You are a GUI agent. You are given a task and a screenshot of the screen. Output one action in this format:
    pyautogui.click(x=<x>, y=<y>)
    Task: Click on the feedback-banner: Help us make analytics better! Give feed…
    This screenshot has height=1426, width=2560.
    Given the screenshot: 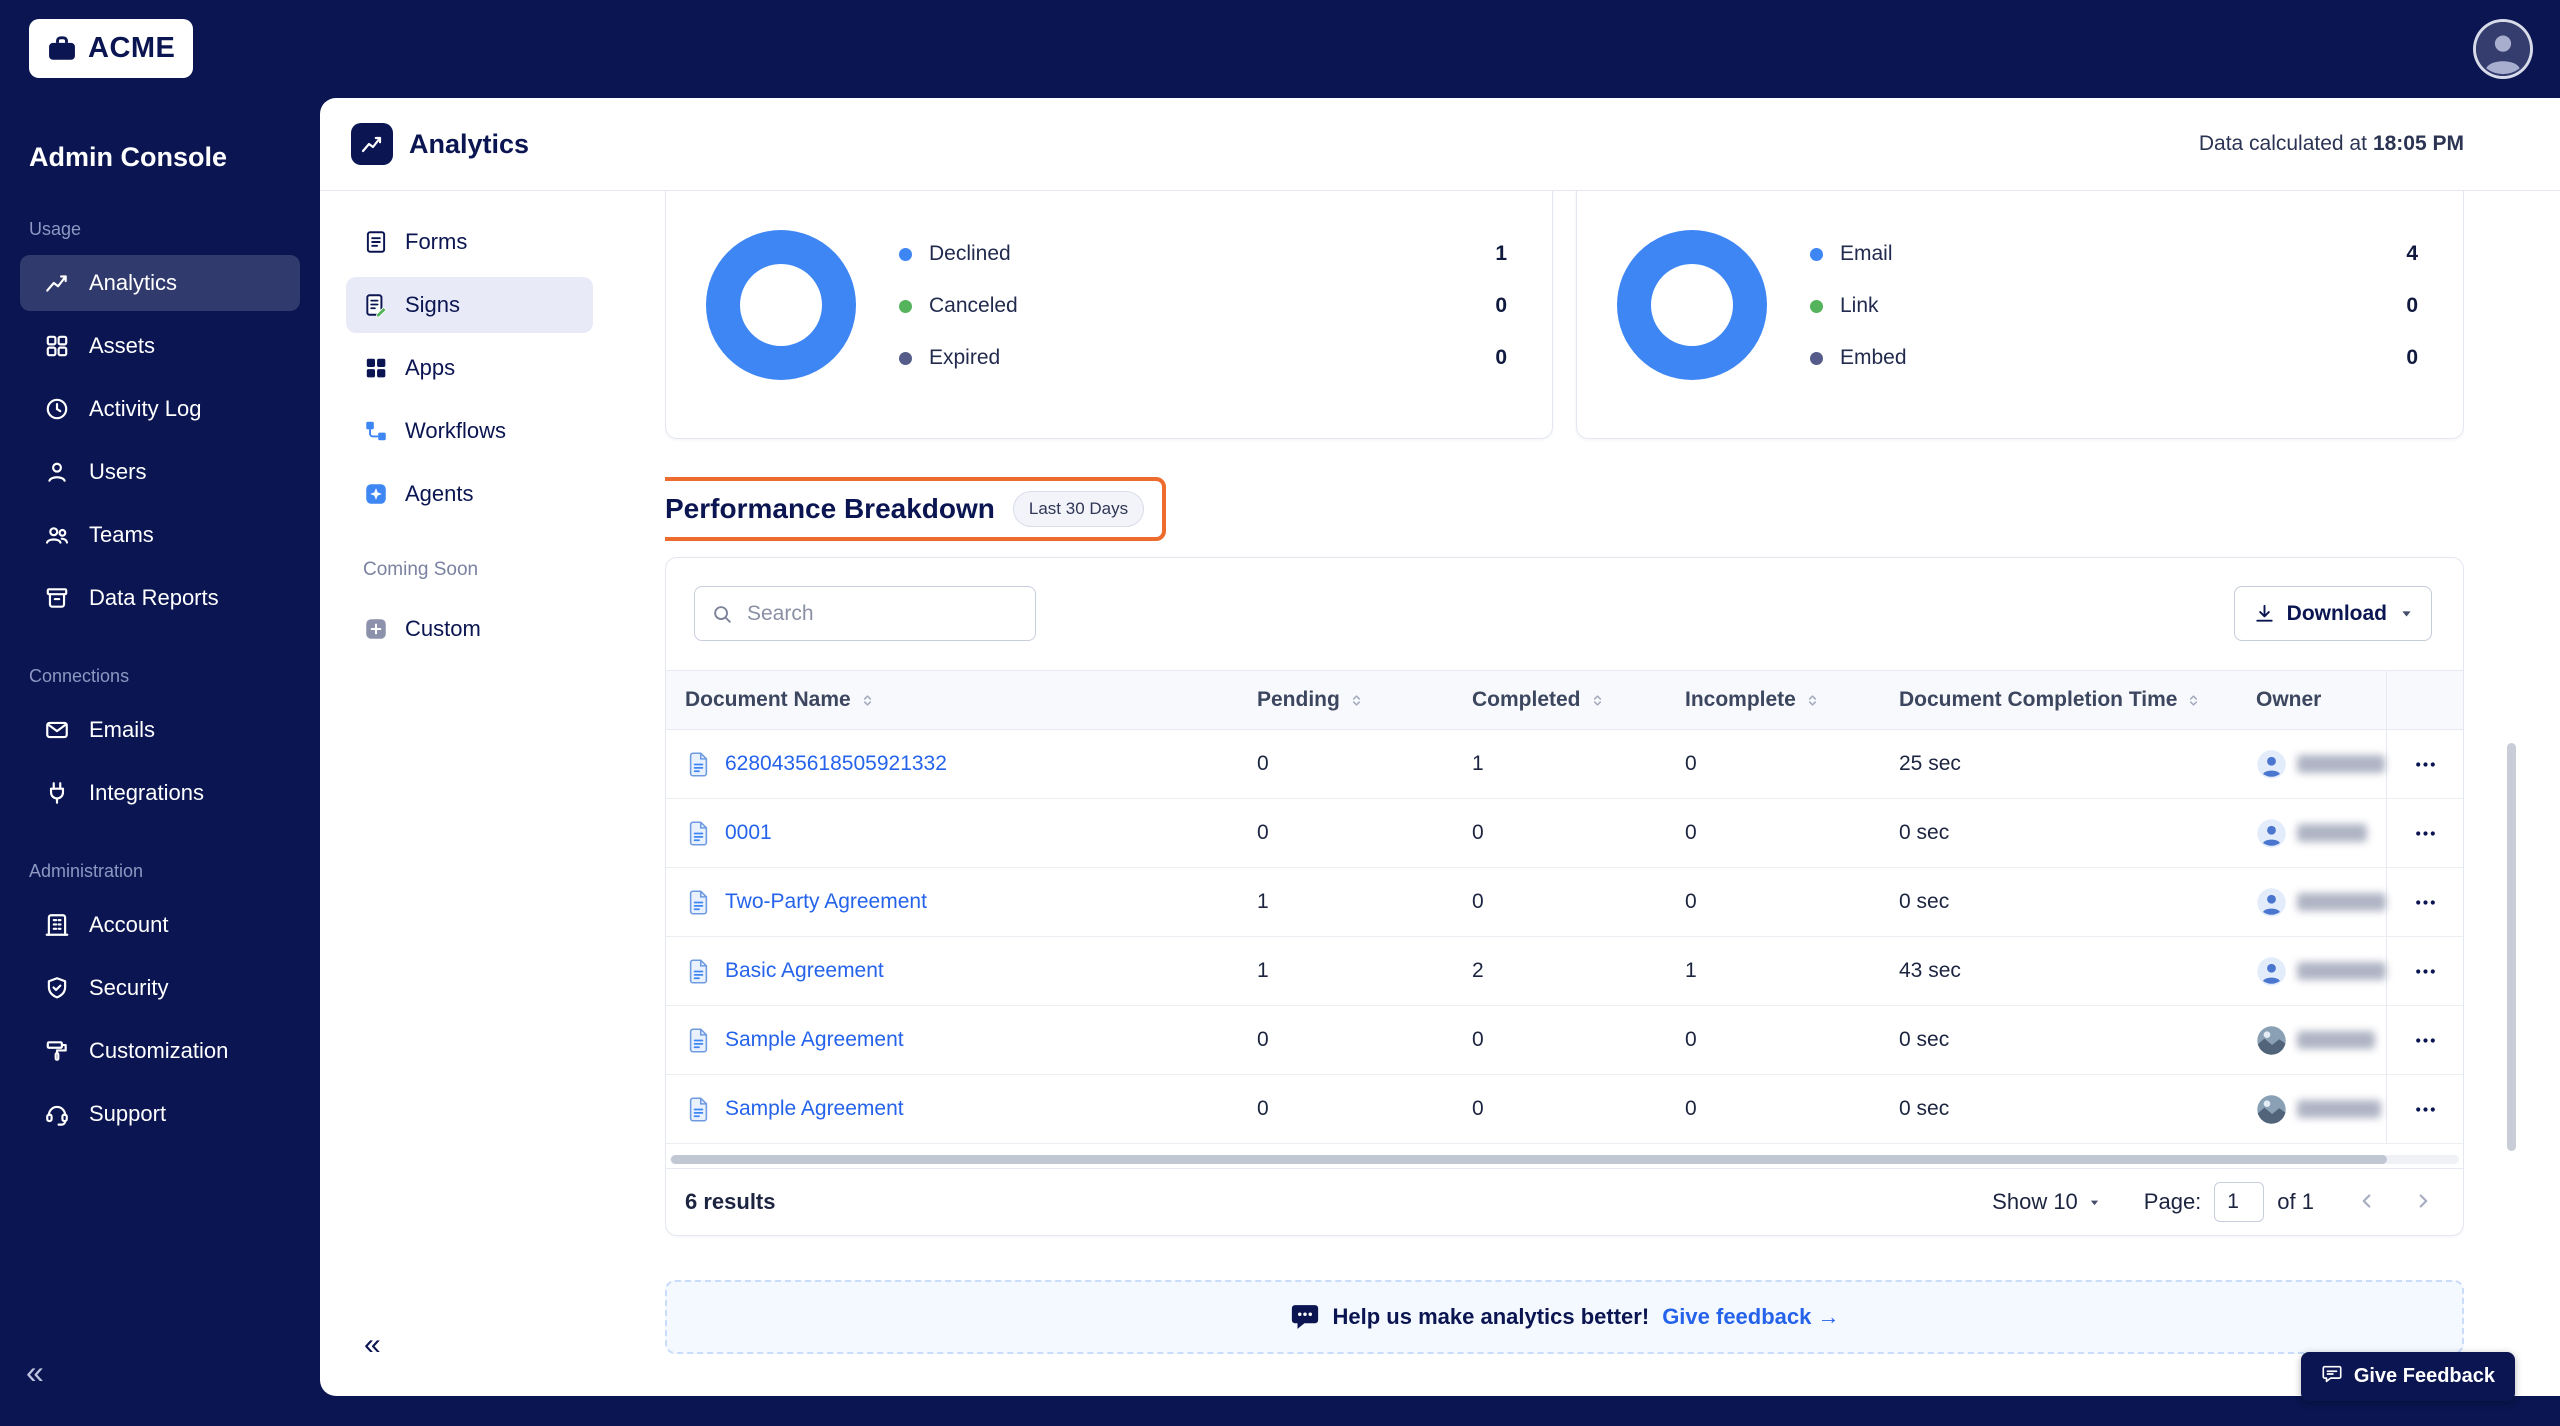 What is the action you would take?
    pyautogui.click(x=1564, y=1317)
    